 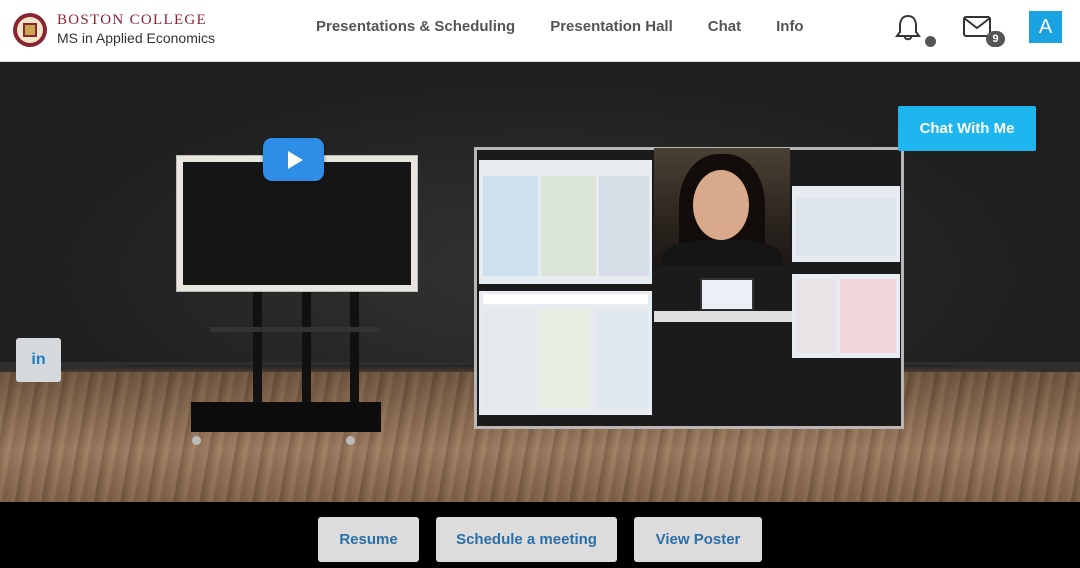 I want to click on chat-with-me-button: Chat With Me, so click(x=967, y=128).